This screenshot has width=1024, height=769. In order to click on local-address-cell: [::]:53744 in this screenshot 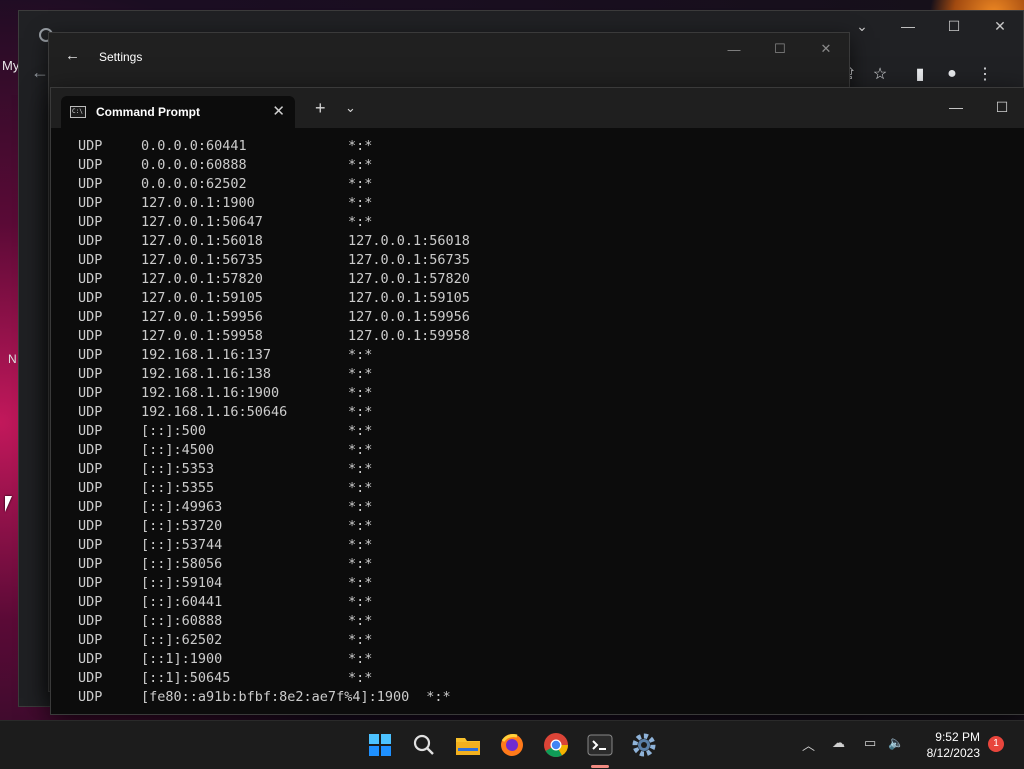, I will do `click(182, 545)`.